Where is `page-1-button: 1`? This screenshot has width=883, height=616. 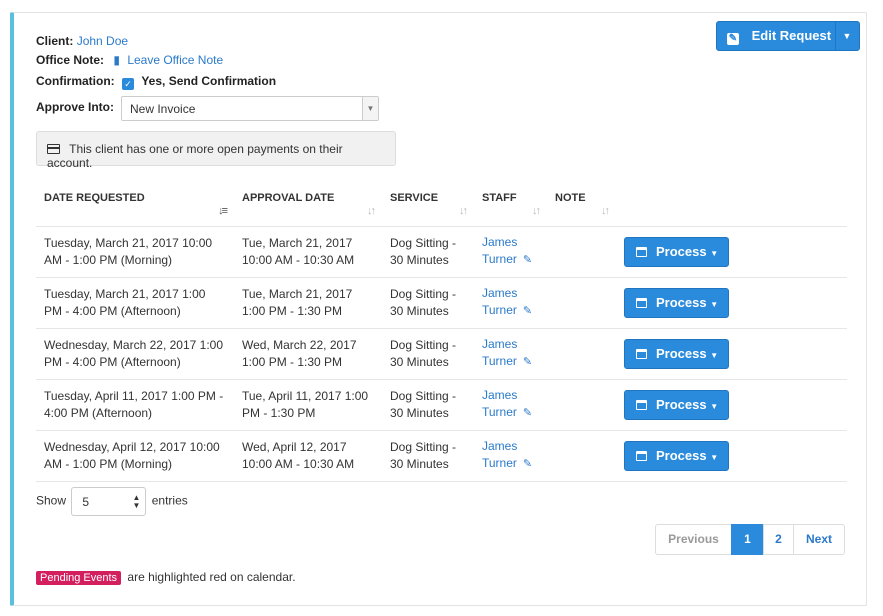
page-1-button: 1 is located at coordinates (747, 539).